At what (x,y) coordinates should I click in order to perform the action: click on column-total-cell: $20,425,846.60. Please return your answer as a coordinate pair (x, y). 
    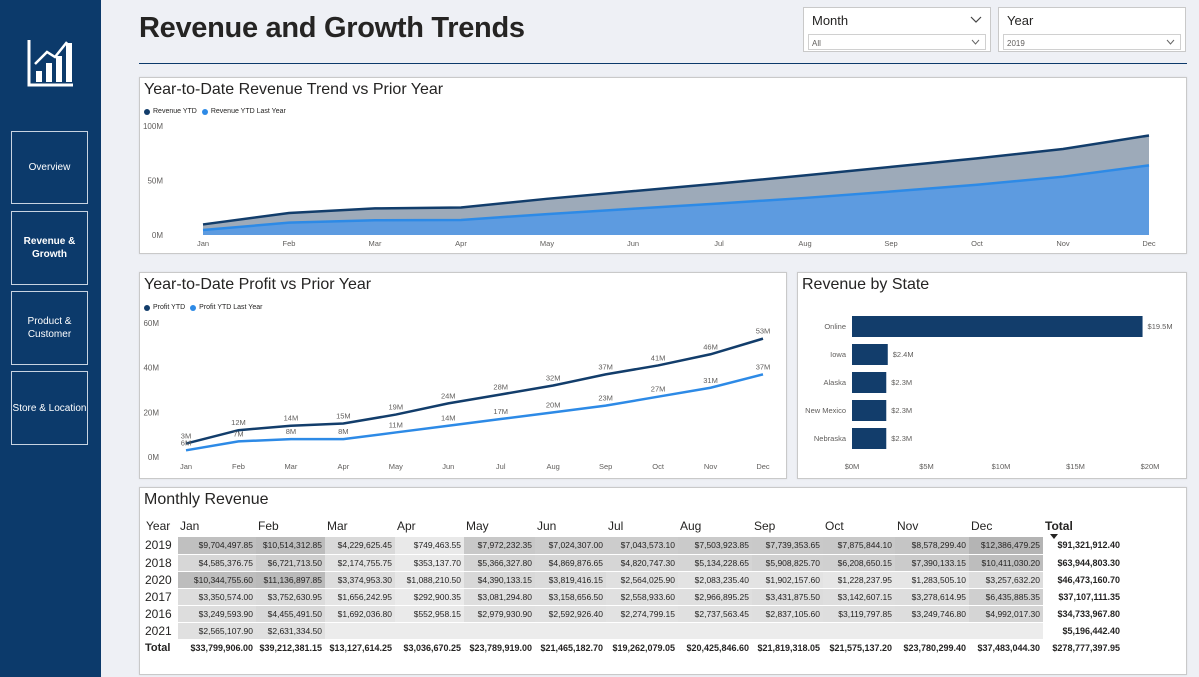
    Looking at the image, I should click on (715, 647).